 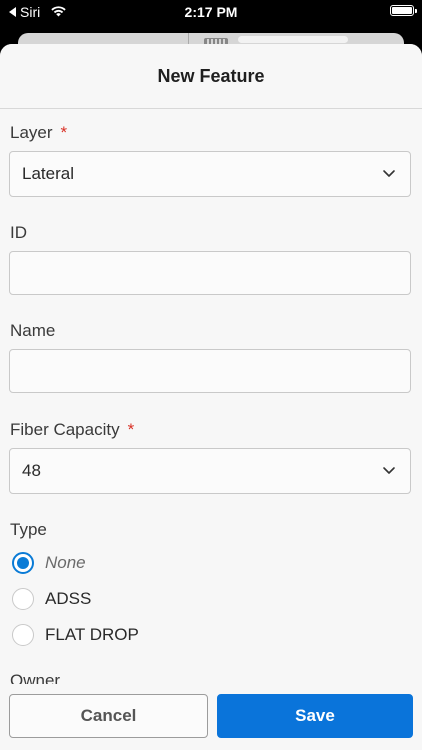 I want to click on type-option-adss: ADSS, so click(x=51, y=599).